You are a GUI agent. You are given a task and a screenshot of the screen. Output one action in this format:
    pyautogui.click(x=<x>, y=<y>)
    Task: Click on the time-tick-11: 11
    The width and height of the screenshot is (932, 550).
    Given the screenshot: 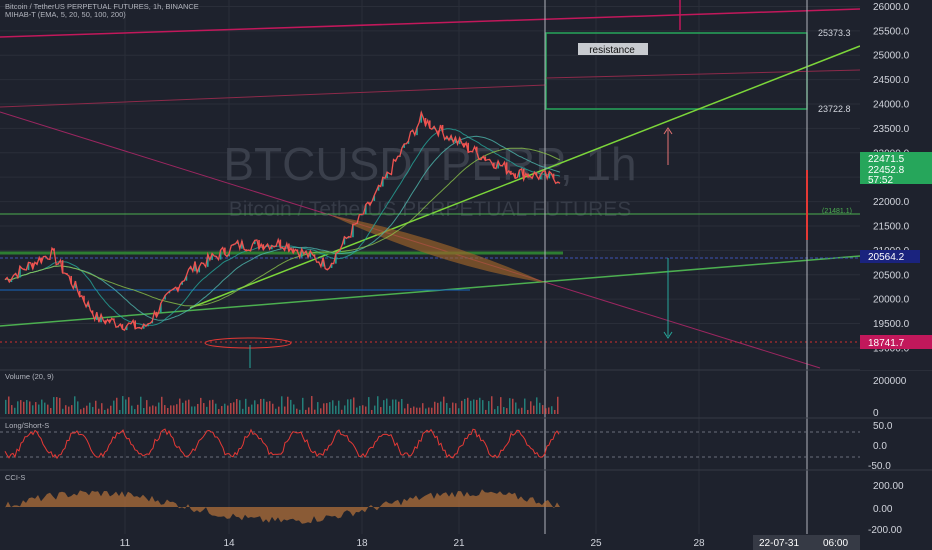 What is the action you would take?
    pyautogui.click(x=125, y=543)
    